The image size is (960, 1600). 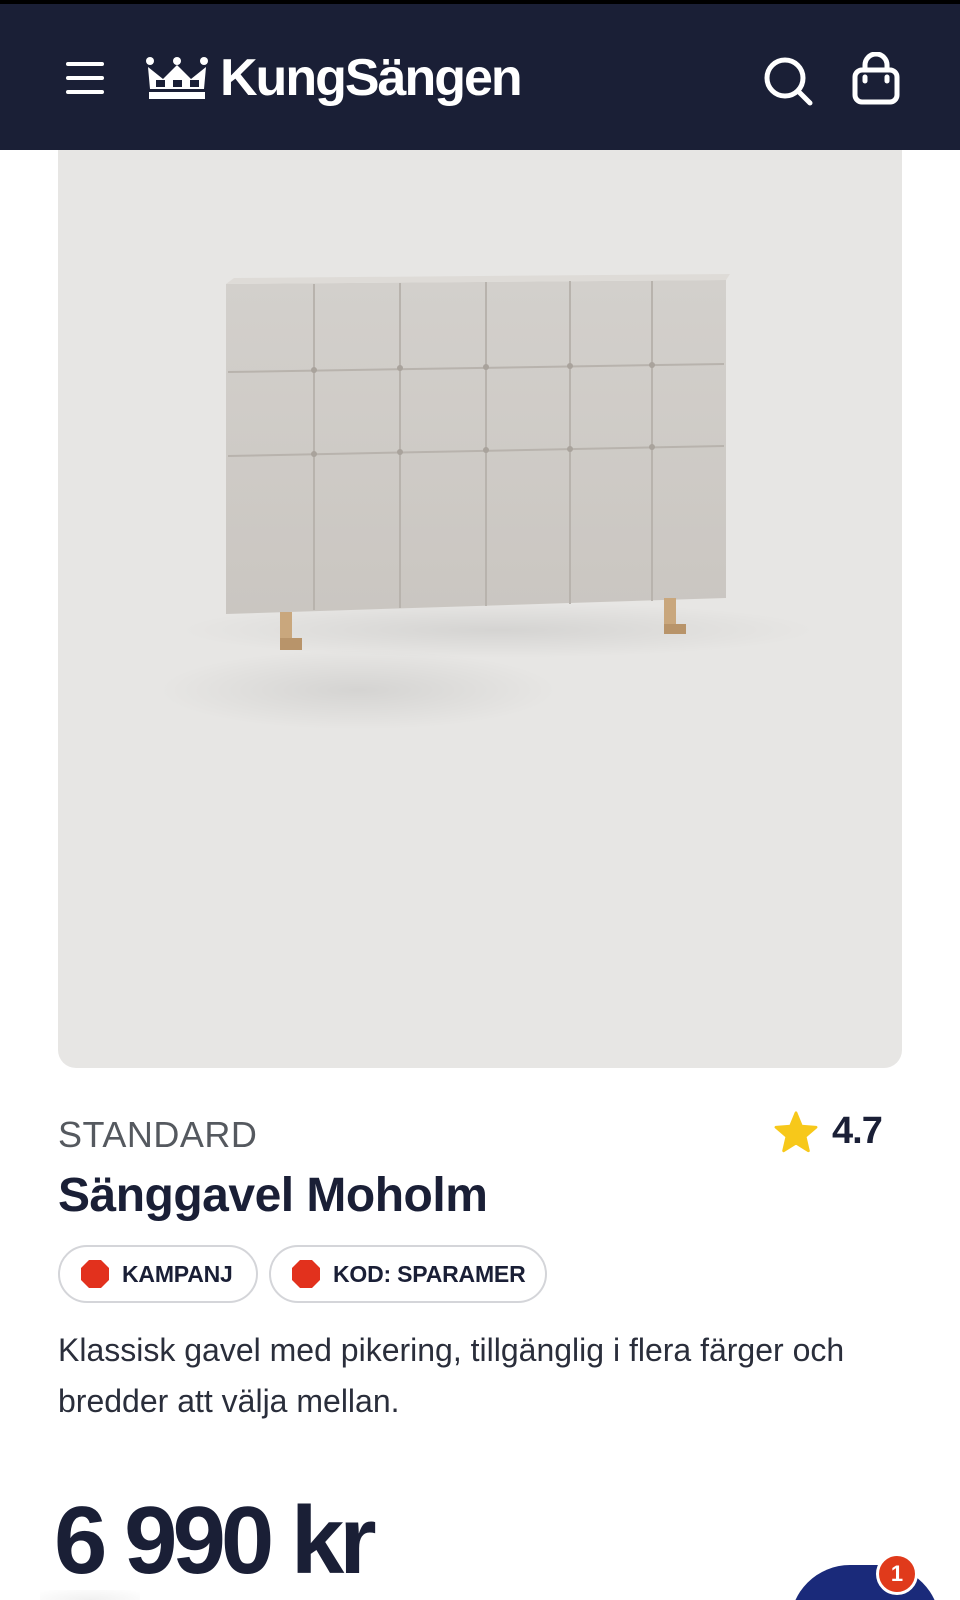 What do you see at coordinates (857, 1131) in the screenshot?
I see `rating-value: 4.7` at bounding box center [857, 1131].